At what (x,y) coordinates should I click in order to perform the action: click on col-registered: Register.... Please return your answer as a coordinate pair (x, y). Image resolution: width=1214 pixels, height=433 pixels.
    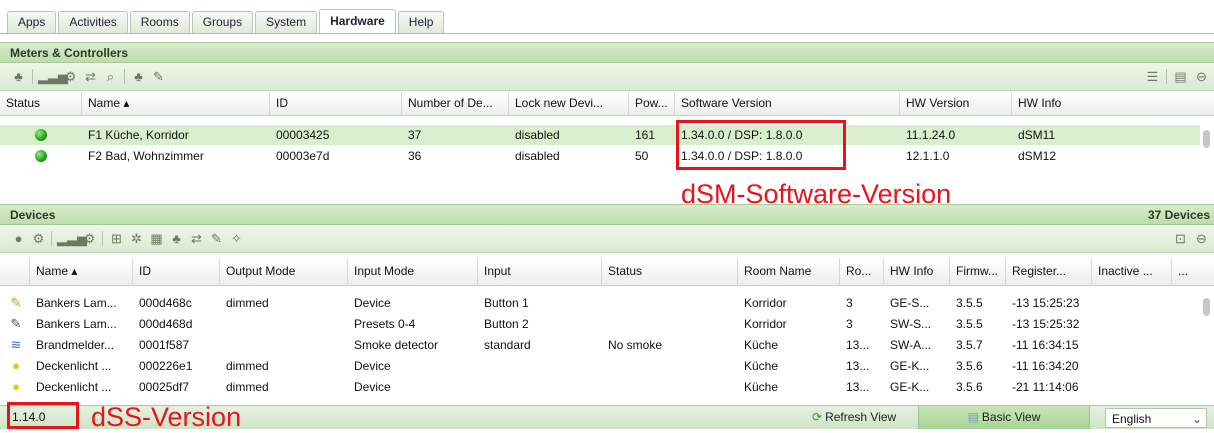
    Looking at the image, I should click on (1049, 271).